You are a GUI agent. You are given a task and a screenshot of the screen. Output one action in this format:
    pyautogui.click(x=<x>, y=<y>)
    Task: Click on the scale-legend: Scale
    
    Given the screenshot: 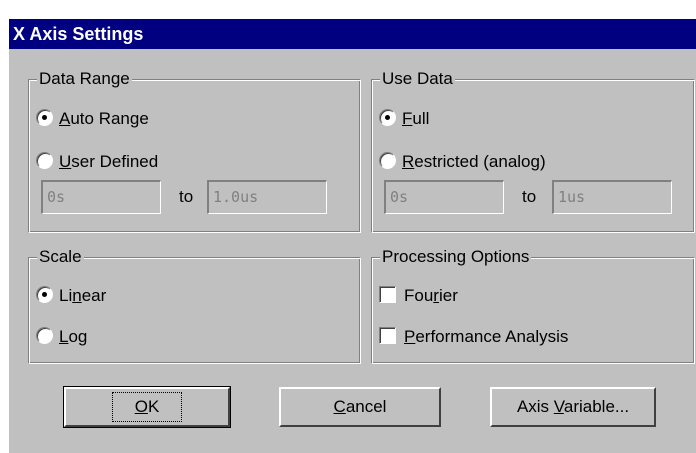 What is the action you would take?
    pyautogui.click(x=60, y=257)
    